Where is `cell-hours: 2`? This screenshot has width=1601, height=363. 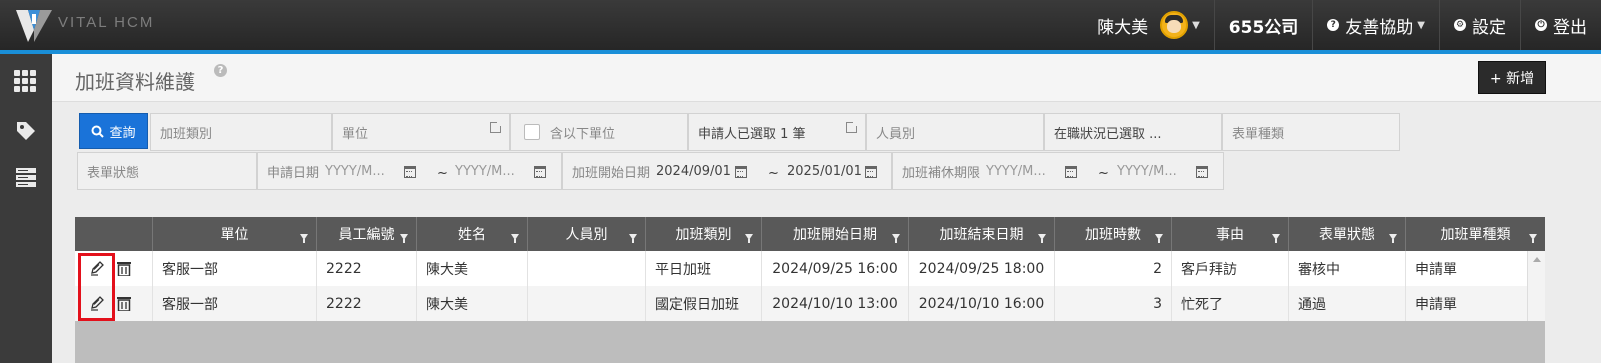 cell-hours: 2 is located at coordinates (1113, 268).